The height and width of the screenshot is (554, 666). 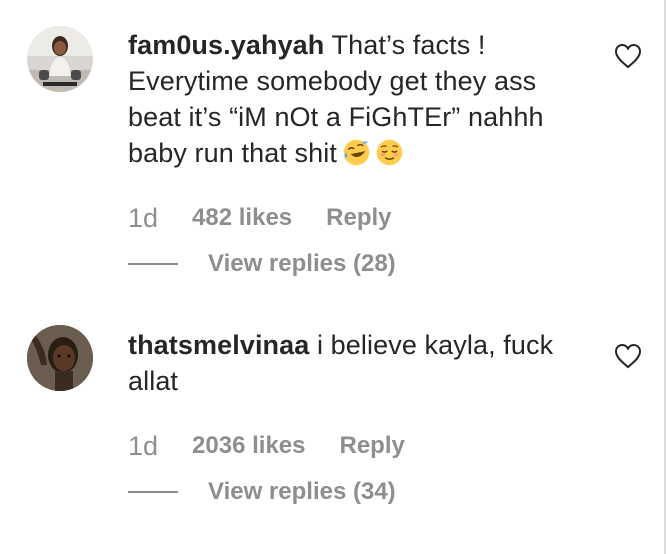 What do you see at coordinates (356, 152) in the screenshot?
I see `rolling-on-floor-laughing-emoji` at bounding box center [356, 152].